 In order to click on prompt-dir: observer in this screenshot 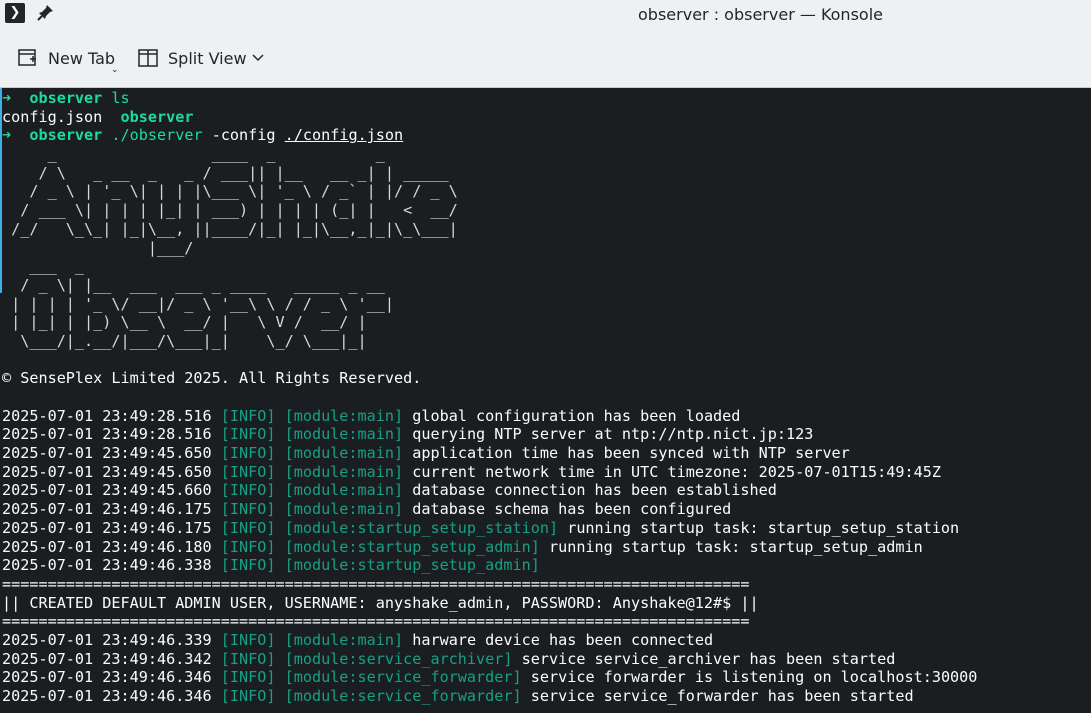, I will do `click(66, 135)`.